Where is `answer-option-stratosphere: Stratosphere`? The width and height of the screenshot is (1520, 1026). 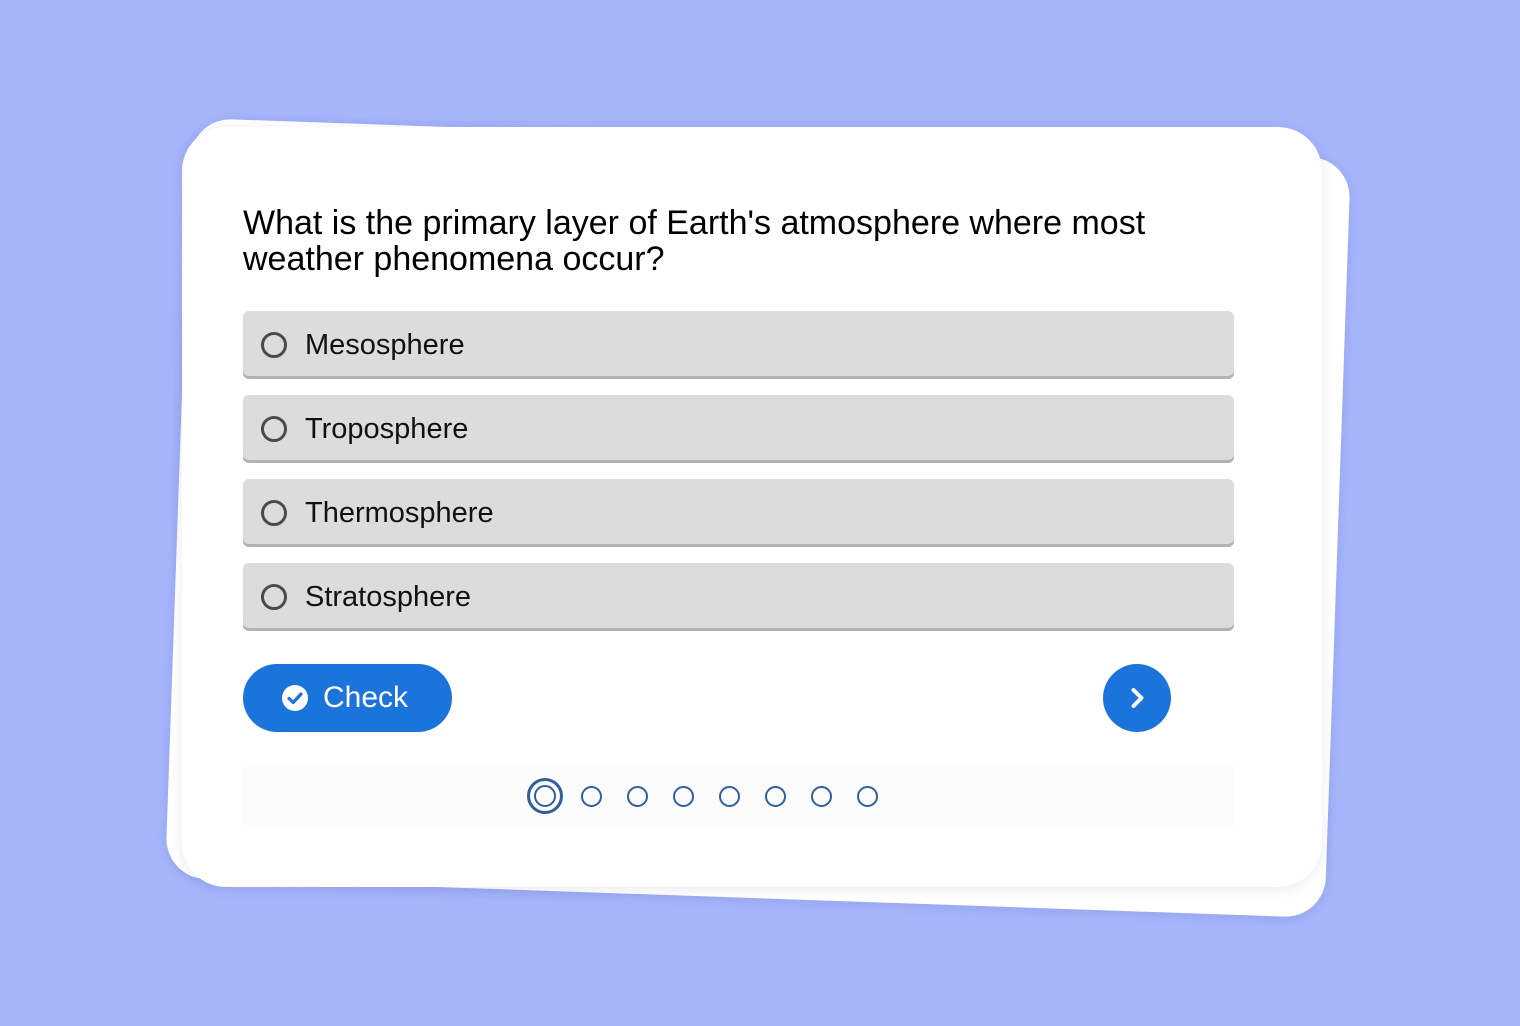 answer-option-stratosphere: Stratosphere is located at coordinates (738, 597).